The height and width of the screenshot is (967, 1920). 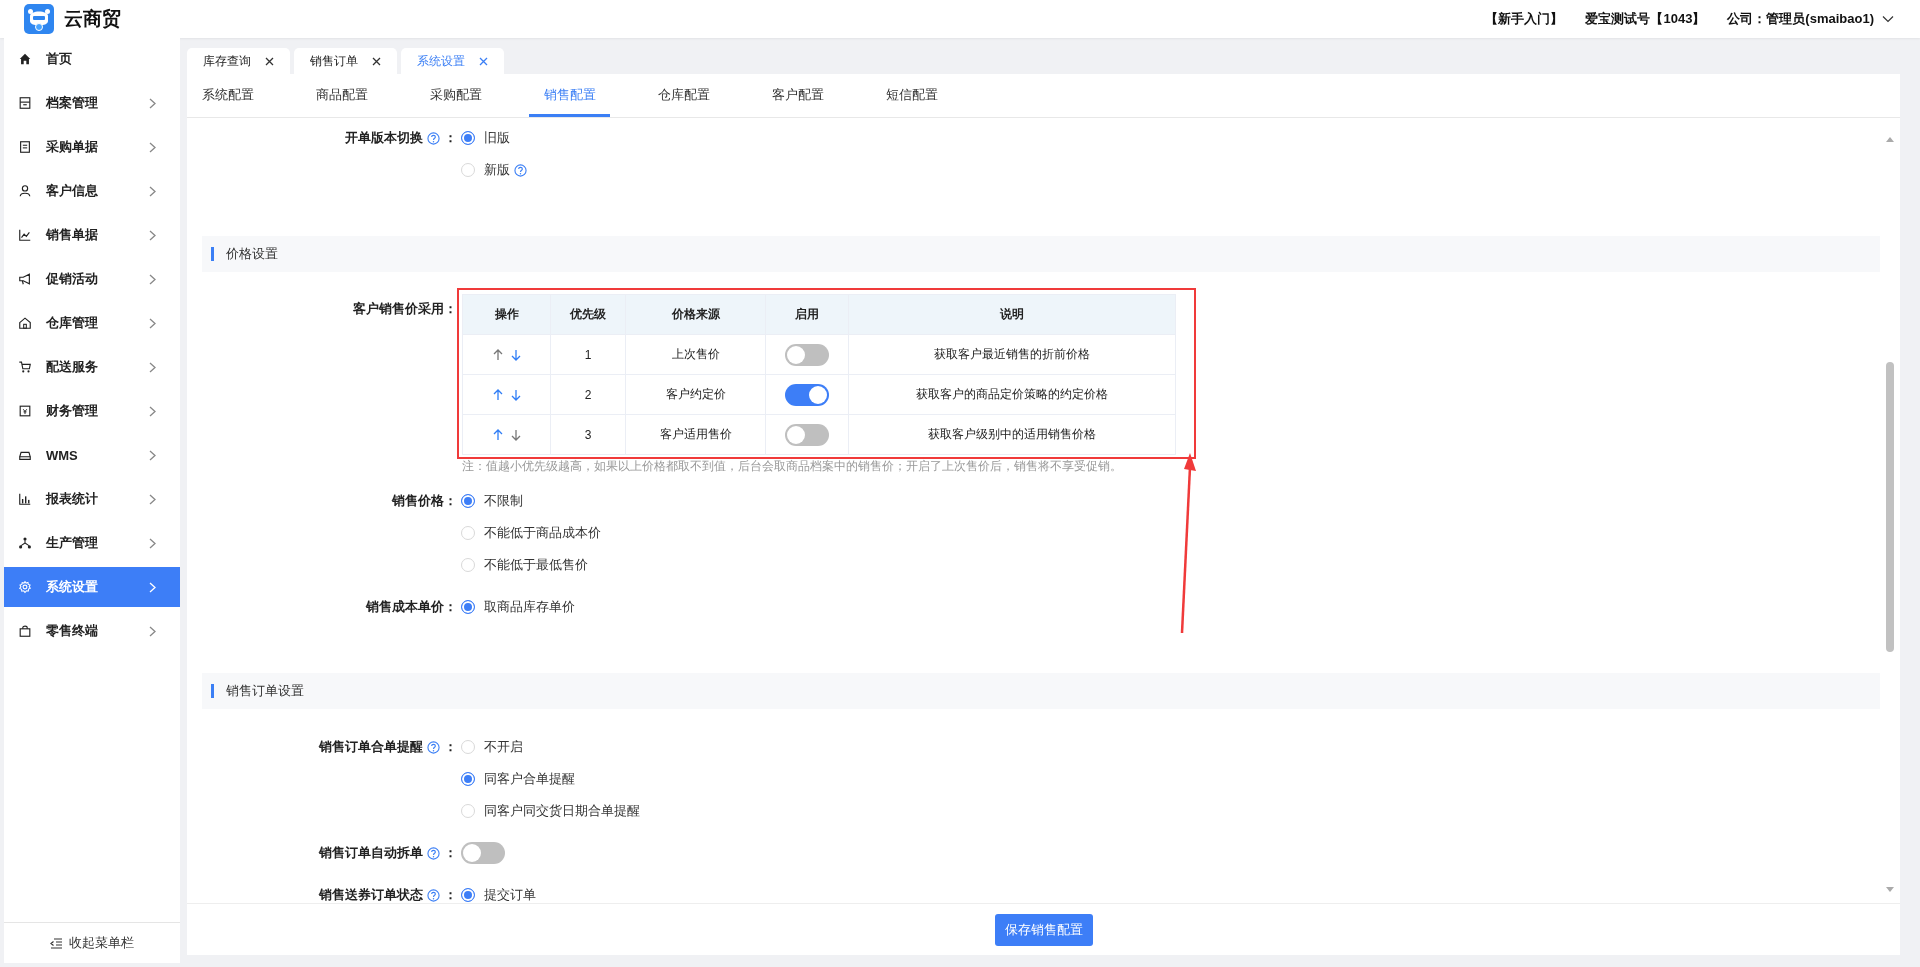 I want to click on network-icon, so click(x=25, y=543).